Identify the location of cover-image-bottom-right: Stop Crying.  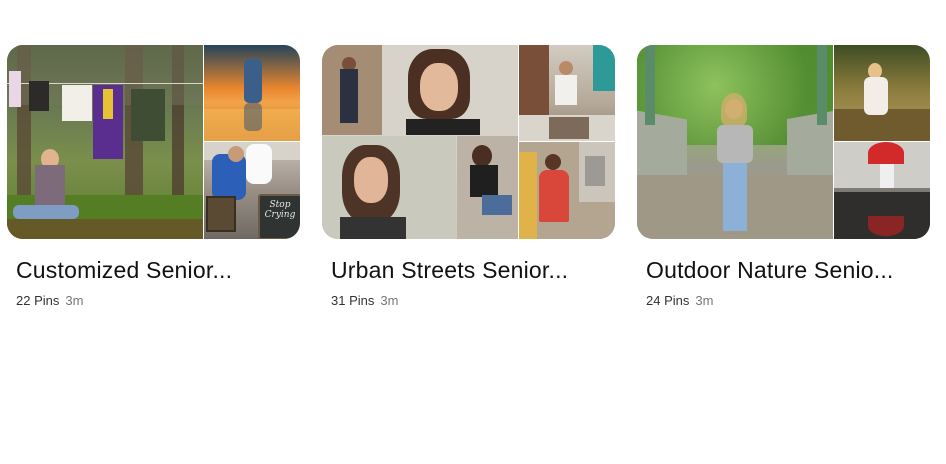
(252, 190).